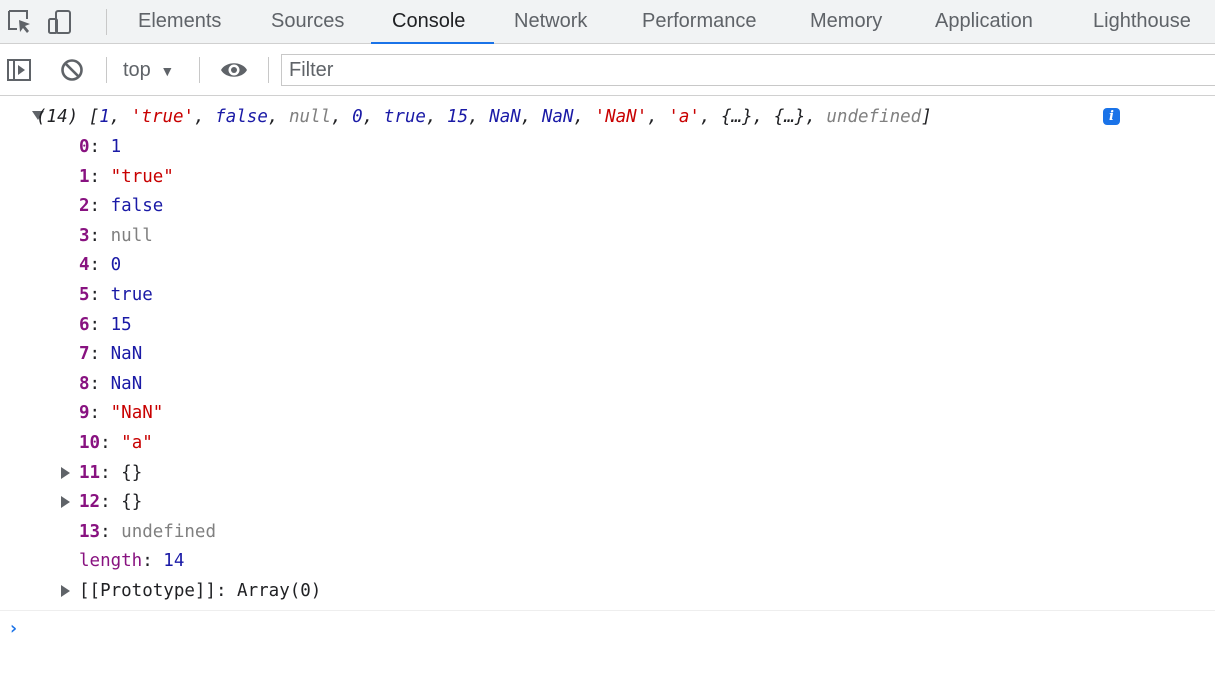 This screenshot has width=1215, height=679. Describe the element at coordinates (307, 22) in the screenshot. I see `tab-sources: Sources` at that location.